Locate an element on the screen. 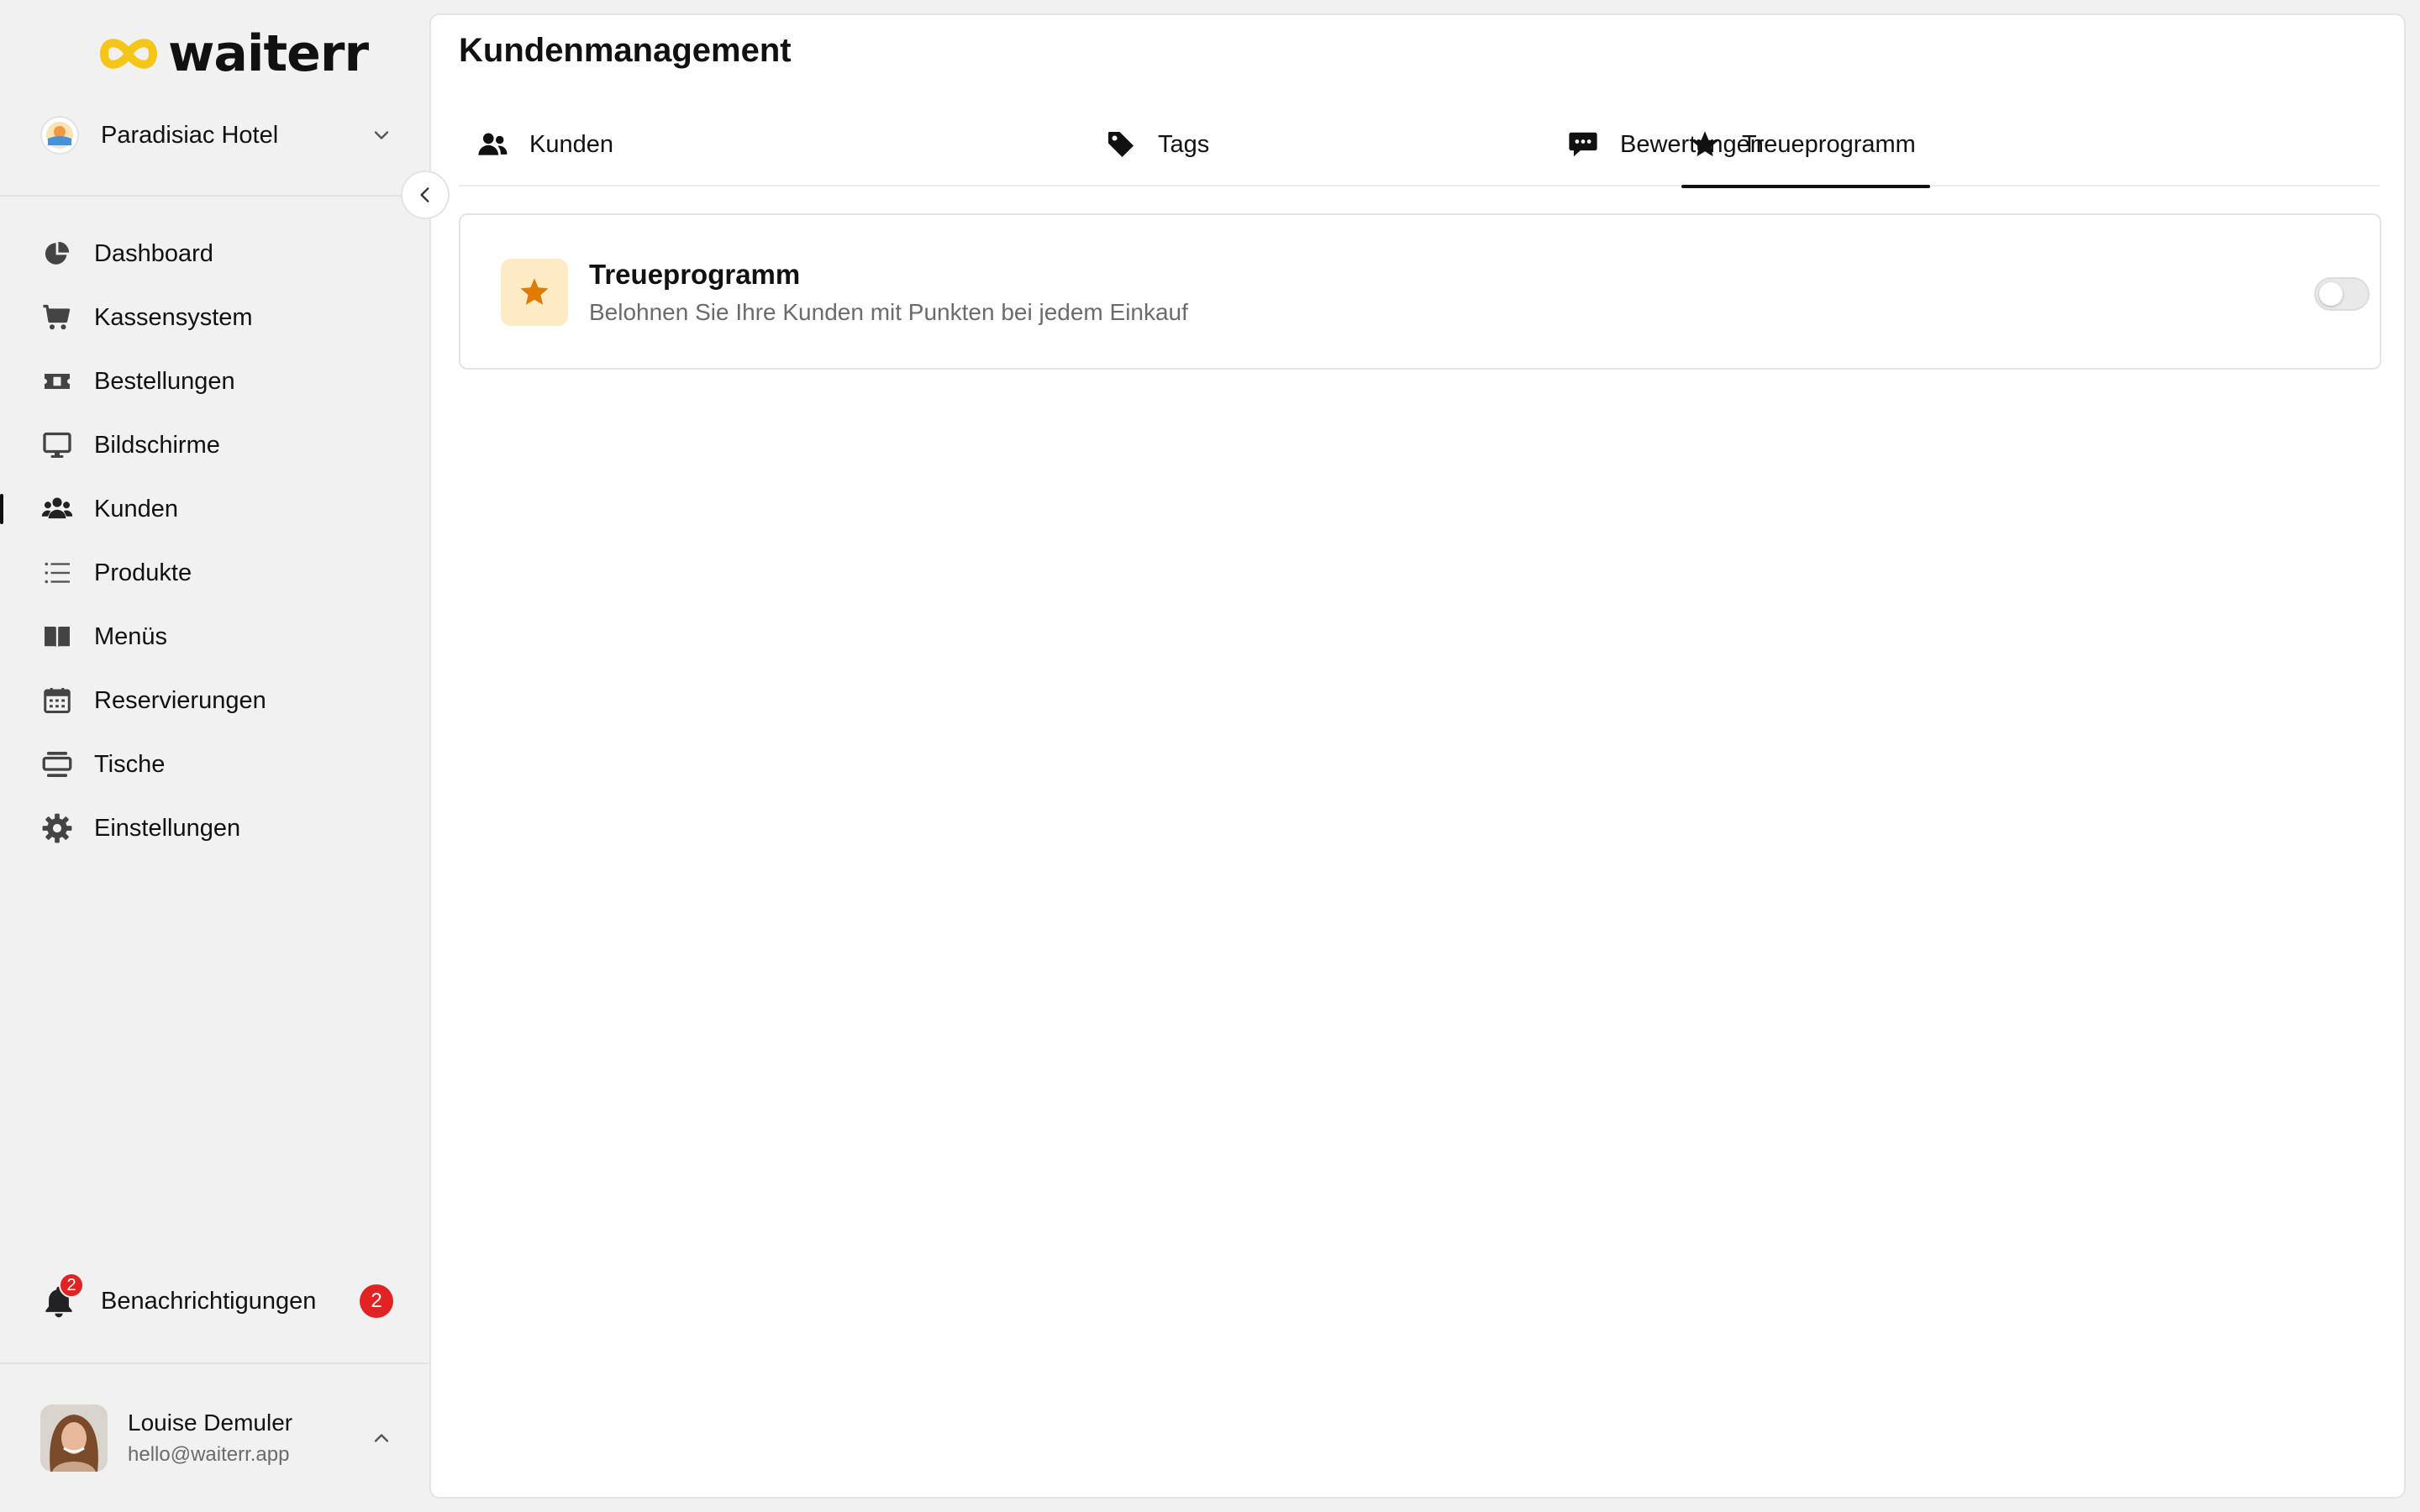 This screenshot has width=2420, height=1512. sidebar-item-tische: Tische is located at coordinates (214, 764).